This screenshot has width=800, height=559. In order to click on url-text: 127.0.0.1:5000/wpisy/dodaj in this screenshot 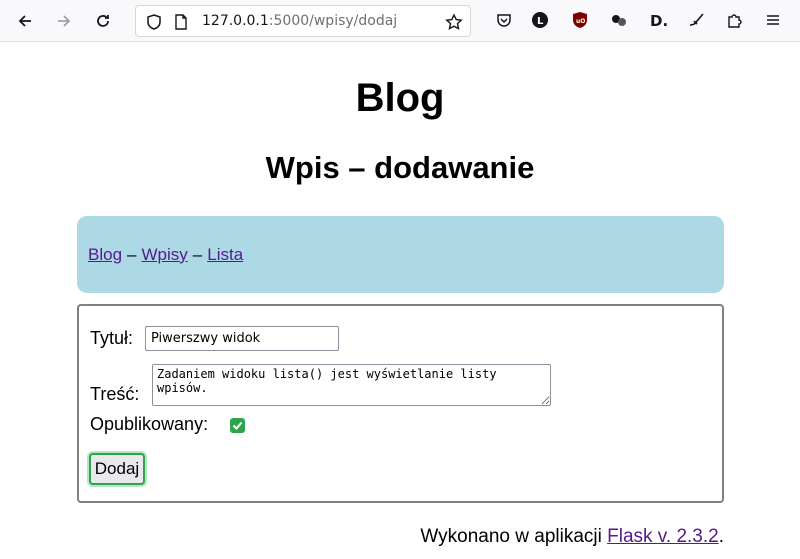, I will do `click(300, 21)`.